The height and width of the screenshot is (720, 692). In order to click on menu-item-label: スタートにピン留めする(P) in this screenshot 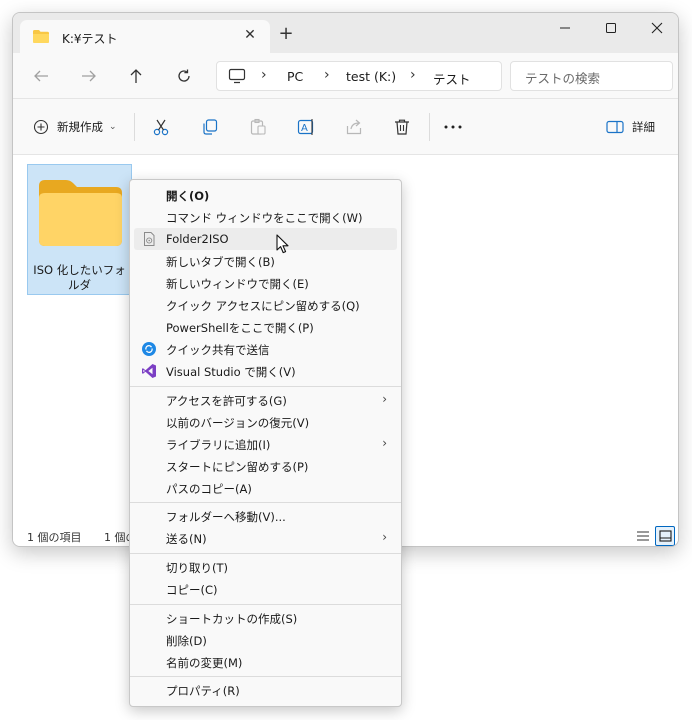, I will do `click(237, 467)`.